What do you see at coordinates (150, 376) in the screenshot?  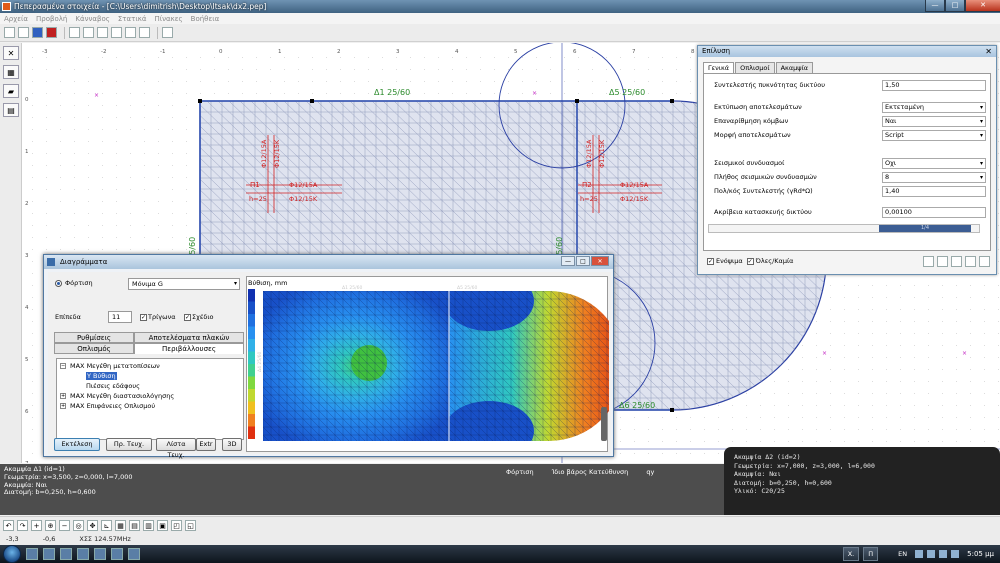 I see `tree-item: Y Βύθιση` at bounding box center [150, 376].